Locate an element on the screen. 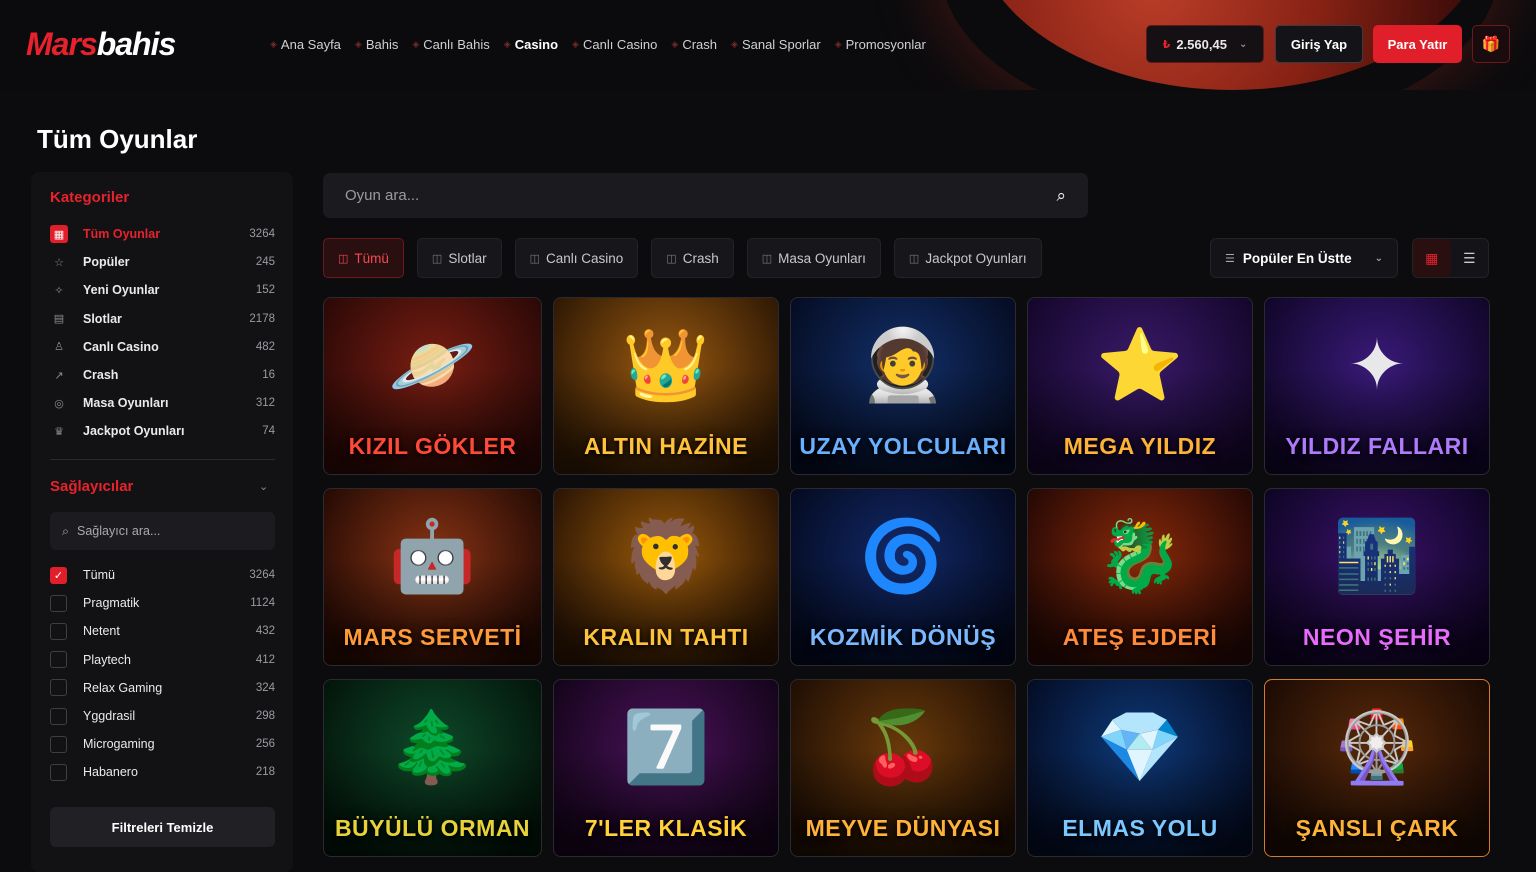 The height and width of the screenshot is (872, 1536). provider-item: Relax Gaming 324 is located at coordinates (162, 688).